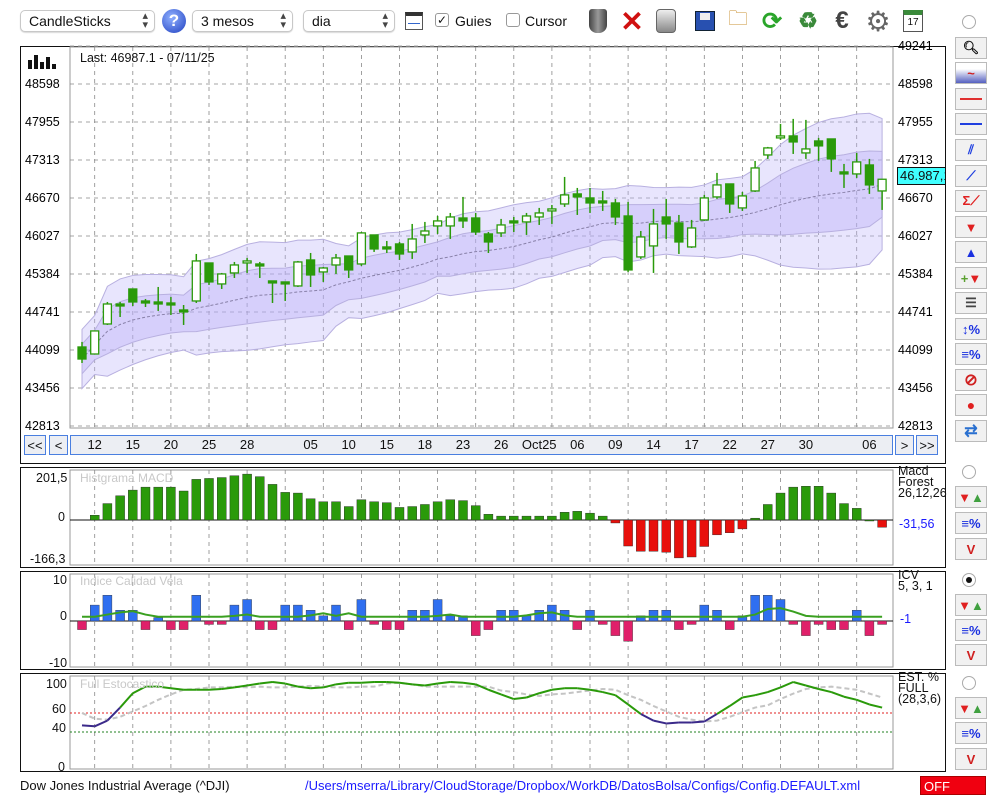 This screenshot has height=800, width=1000. What do you see at coordinates (61, 517) in the screenshot?
I see `macd-axis-zero: 0` at bounding box center [61, 517].